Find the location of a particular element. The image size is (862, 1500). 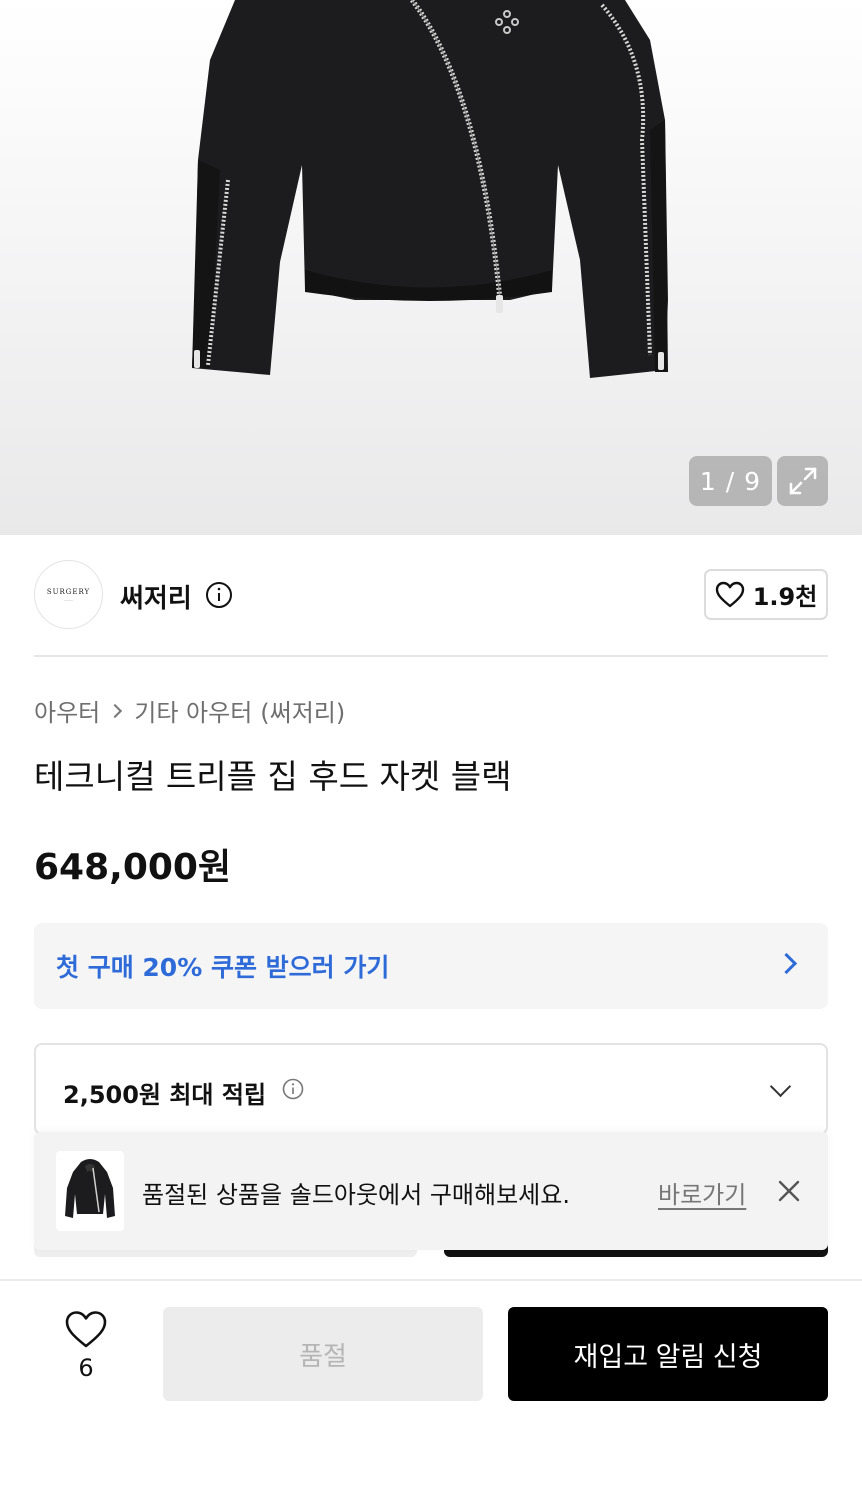

coupon-text: 첫 구매 20% 쿠폰 받으러 가기 is located at coordinates (223, 967).